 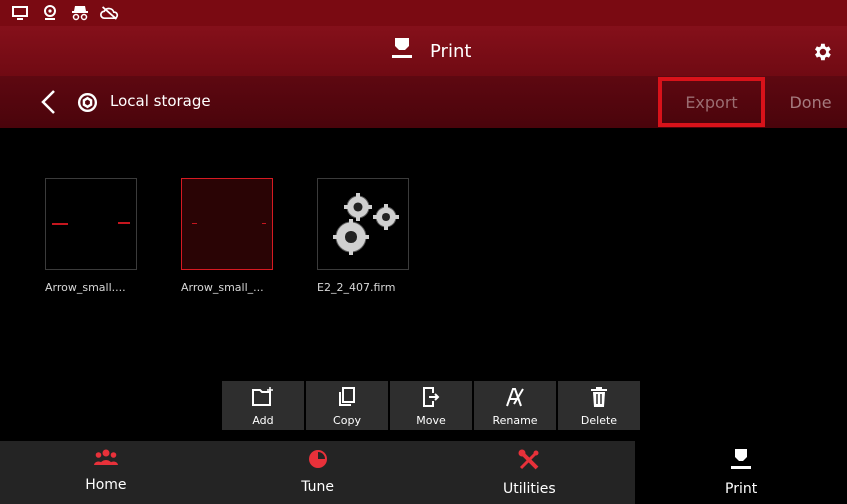 What do you see at coordinates (347, 399) in the screenshot?
I see `copy-icon` at bounding box center [347, 399].